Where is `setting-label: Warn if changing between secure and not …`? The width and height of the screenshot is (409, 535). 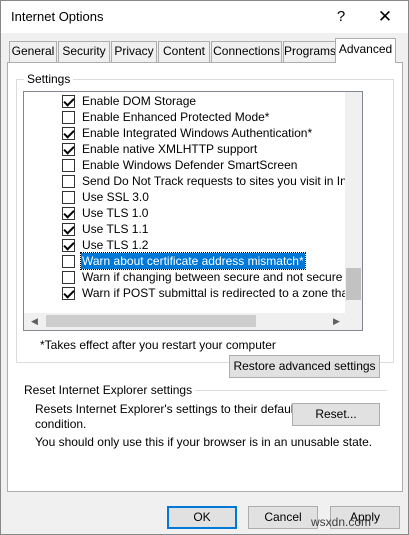 setting-label: Warn if changing between secure and not … is located at coordinates (222, 277).